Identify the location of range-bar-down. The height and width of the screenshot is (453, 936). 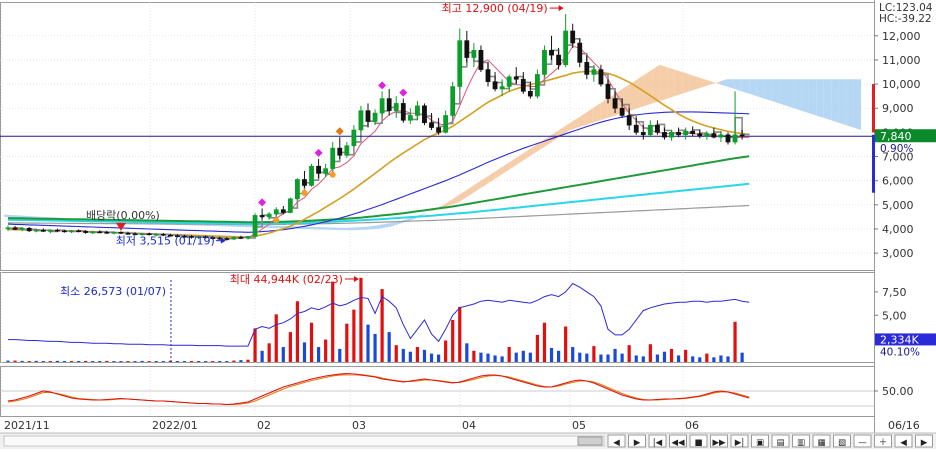
(873, 163).